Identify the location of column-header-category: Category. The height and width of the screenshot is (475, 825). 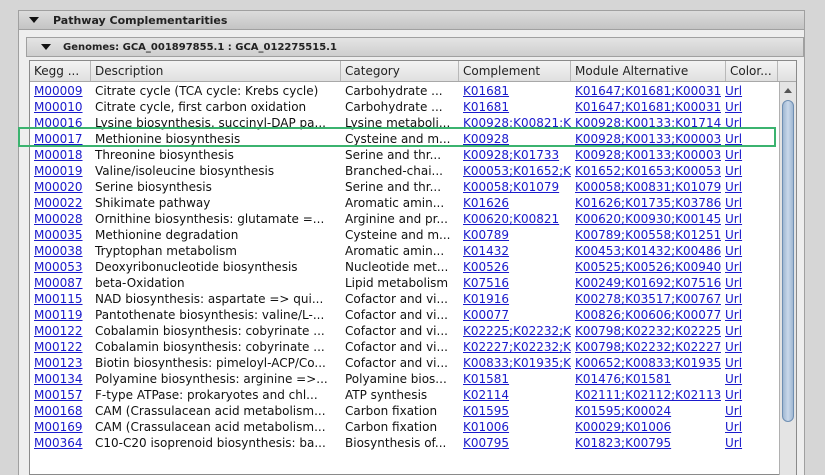
(400, 71).